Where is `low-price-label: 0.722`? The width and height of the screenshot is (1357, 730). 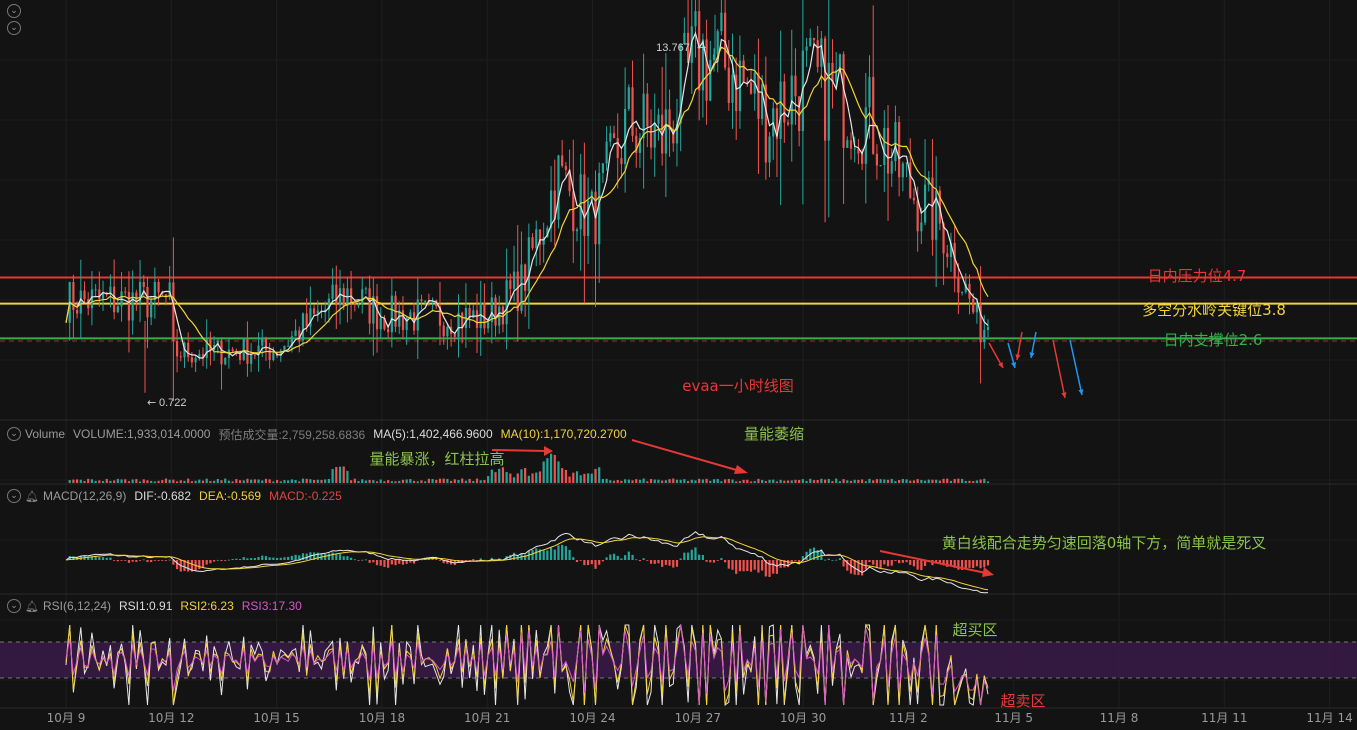 low-price-label: 0.722 is located at coordinates (173, 403).